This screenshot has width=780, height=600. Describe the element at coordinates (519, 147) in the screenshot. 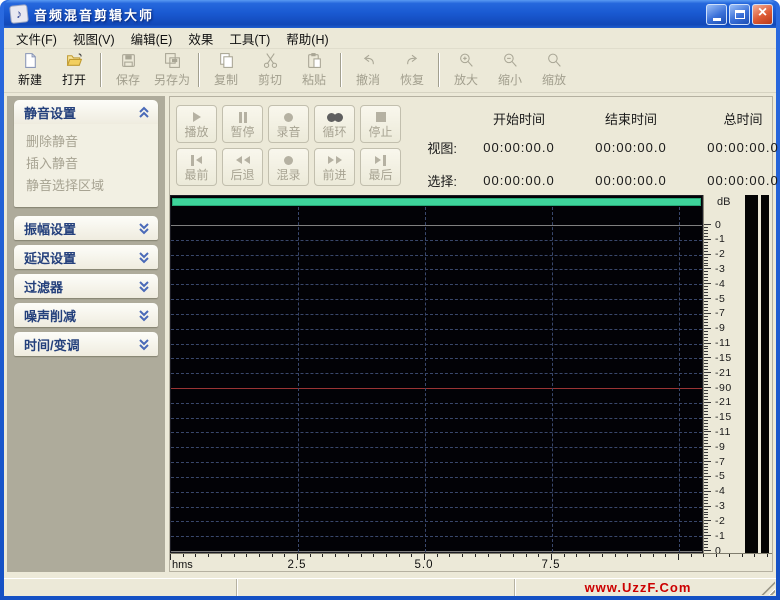

I see `view-start-time: 00:00:00.0` at that location.